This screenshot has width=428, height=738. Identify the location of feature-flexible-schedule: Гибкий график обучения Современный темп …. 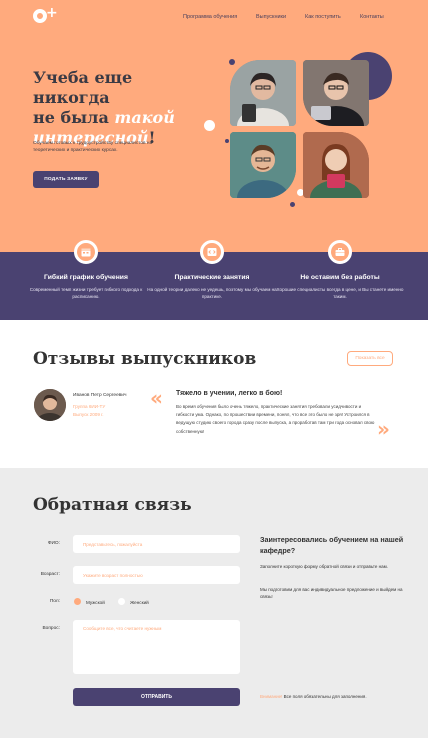
(86, 287).